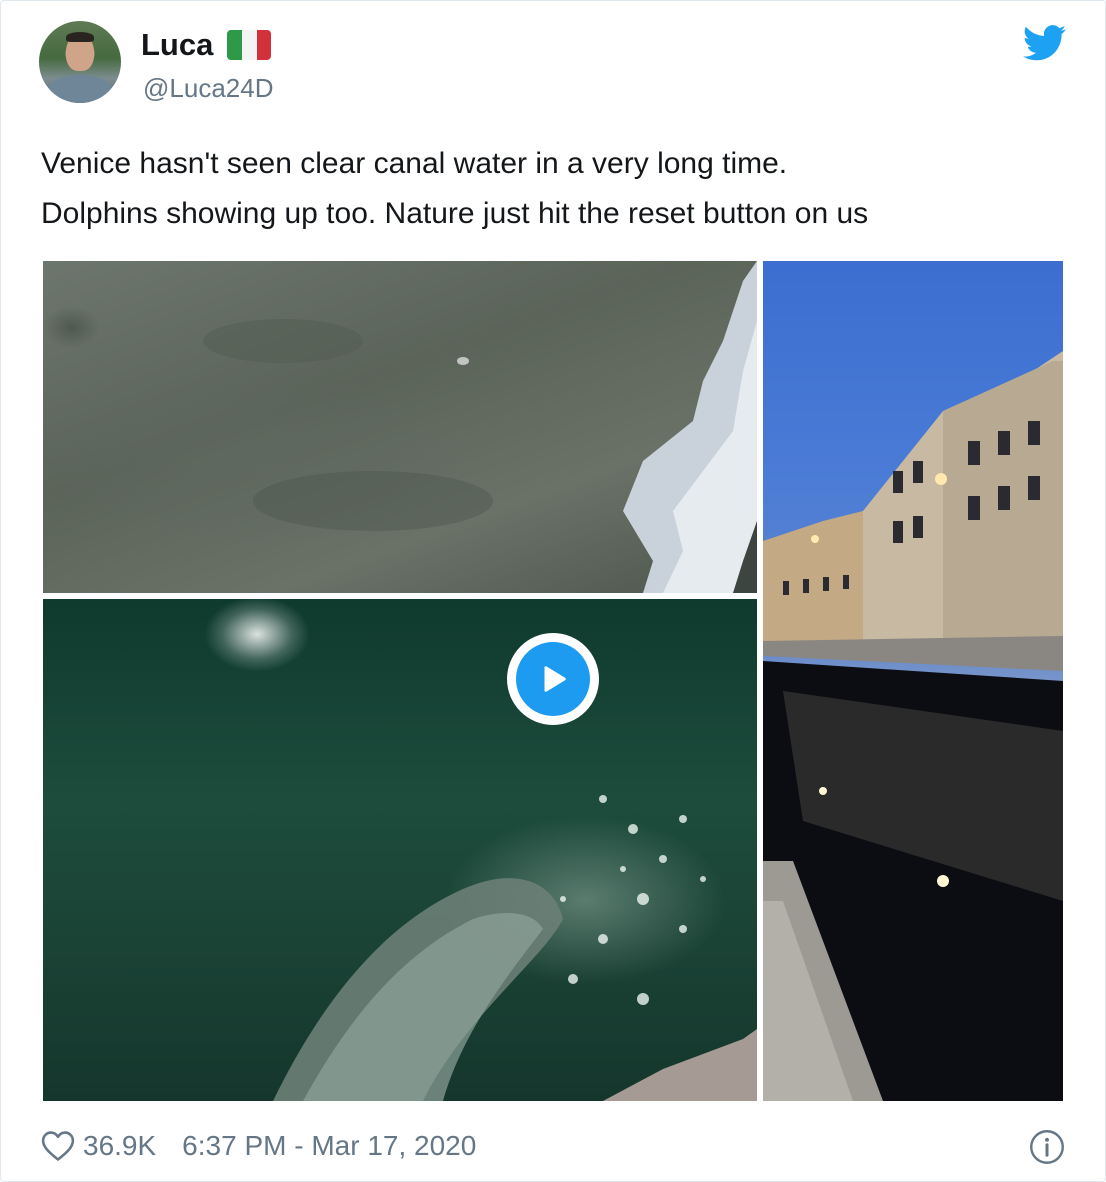  I want to click on play-button-circle, so click(553, 679).